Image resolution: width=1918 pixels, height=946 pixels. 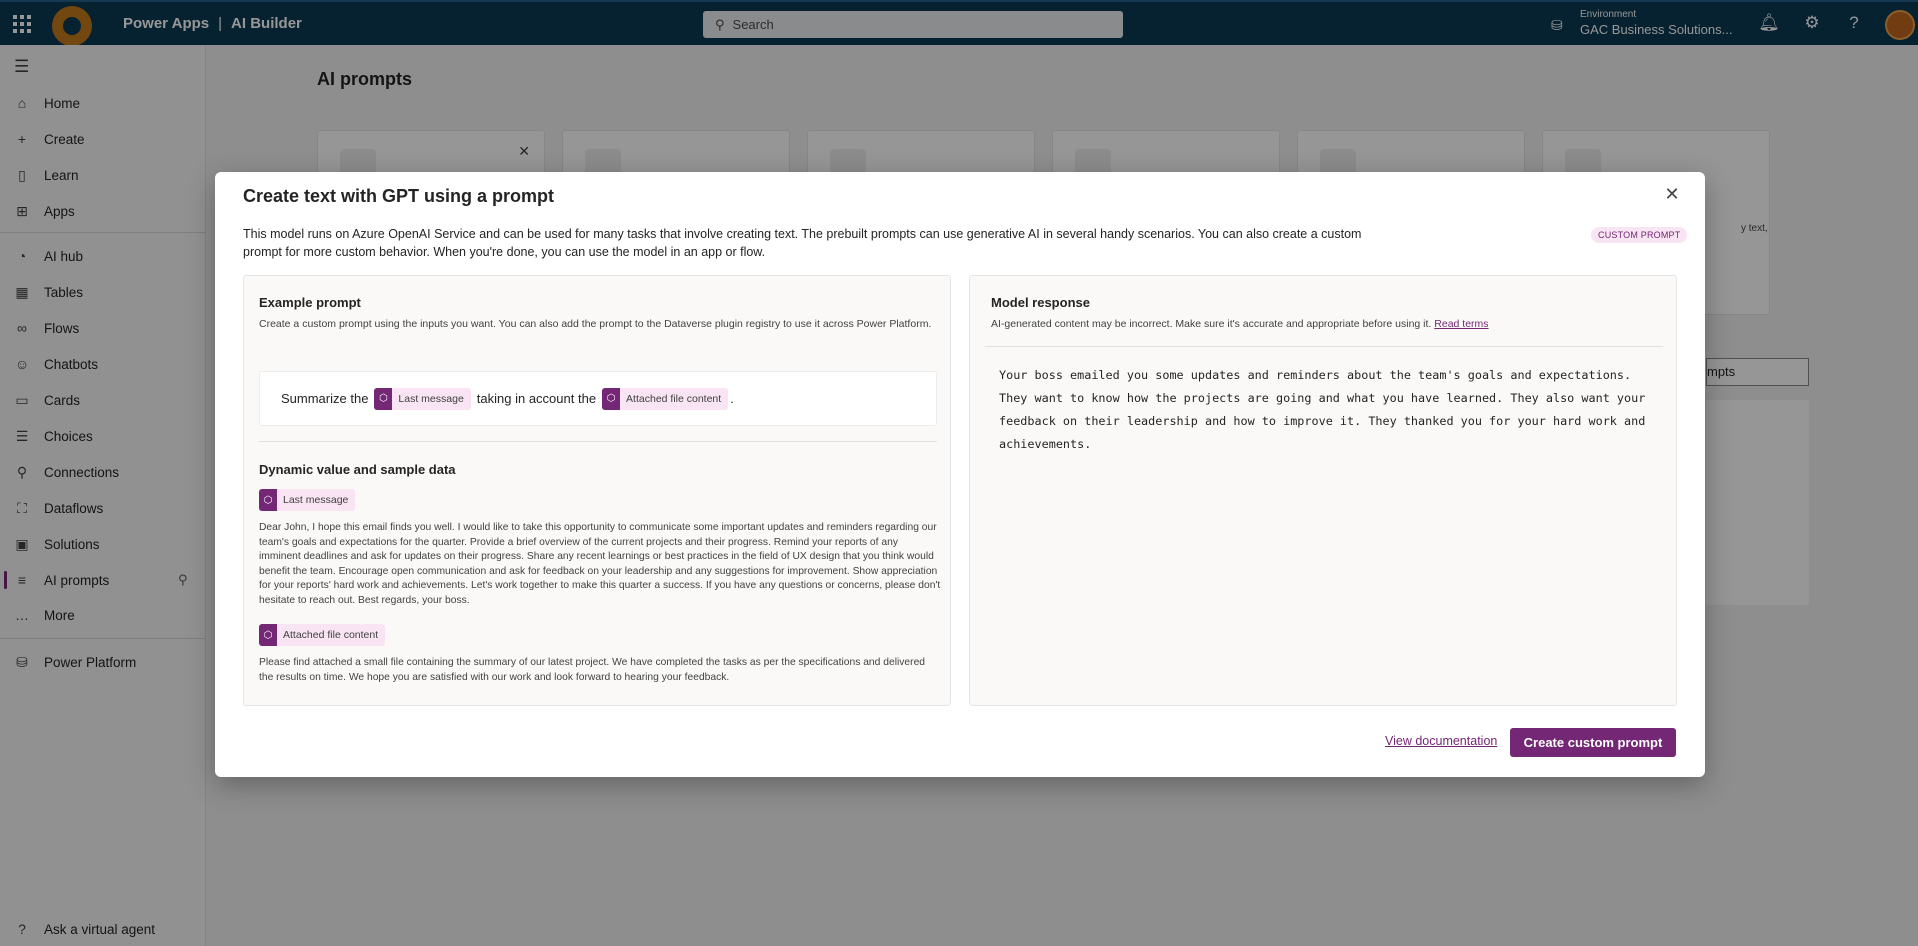 What do you see at coordinates (732, 398) in the screenshot?
I see `prompt-text-end: .` at bounding box center [732, 398].